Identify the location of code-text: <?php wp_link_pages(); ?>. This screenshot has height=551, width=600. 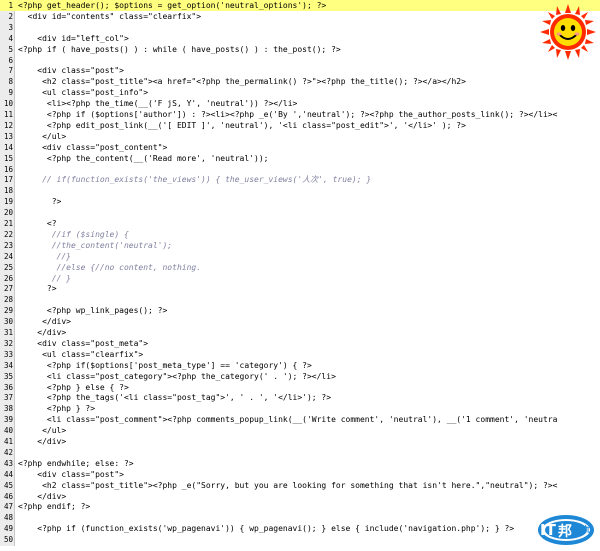
(92, 310).